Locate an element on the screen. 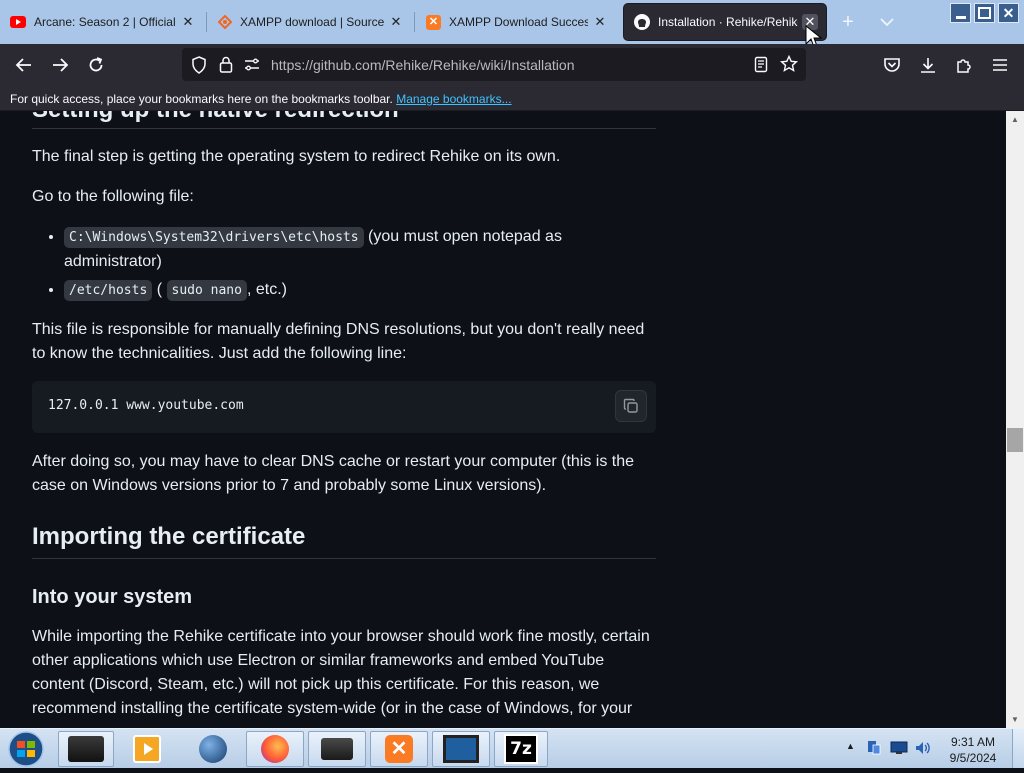  minimize-button is located at coordinates (960, 13).